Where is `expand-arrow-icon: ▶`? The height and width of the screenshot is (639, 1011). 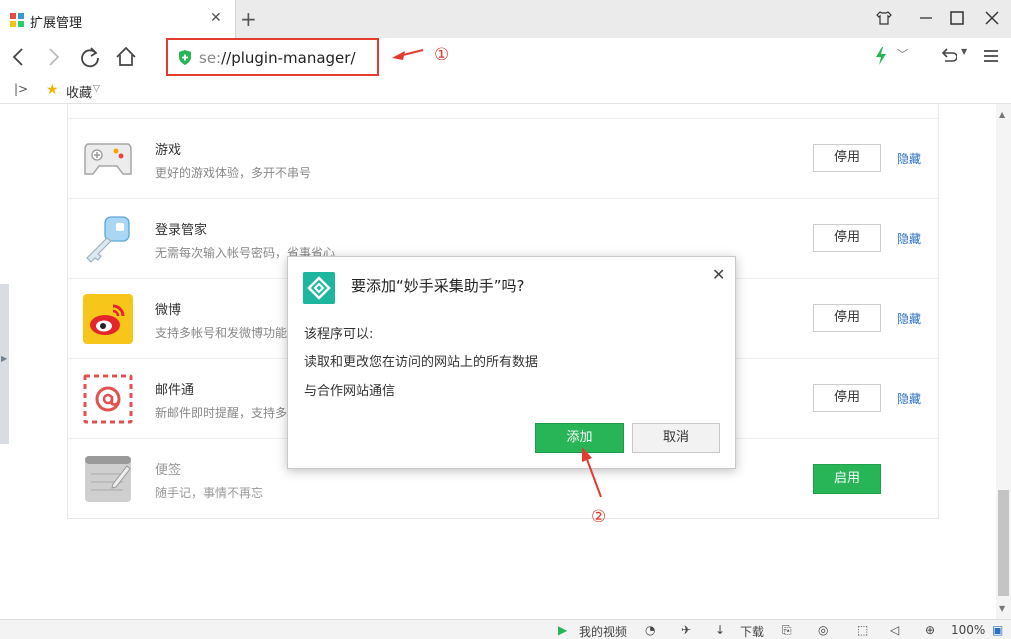 expand-arrow-icon: ▶ is located at coordinates (4, 358).